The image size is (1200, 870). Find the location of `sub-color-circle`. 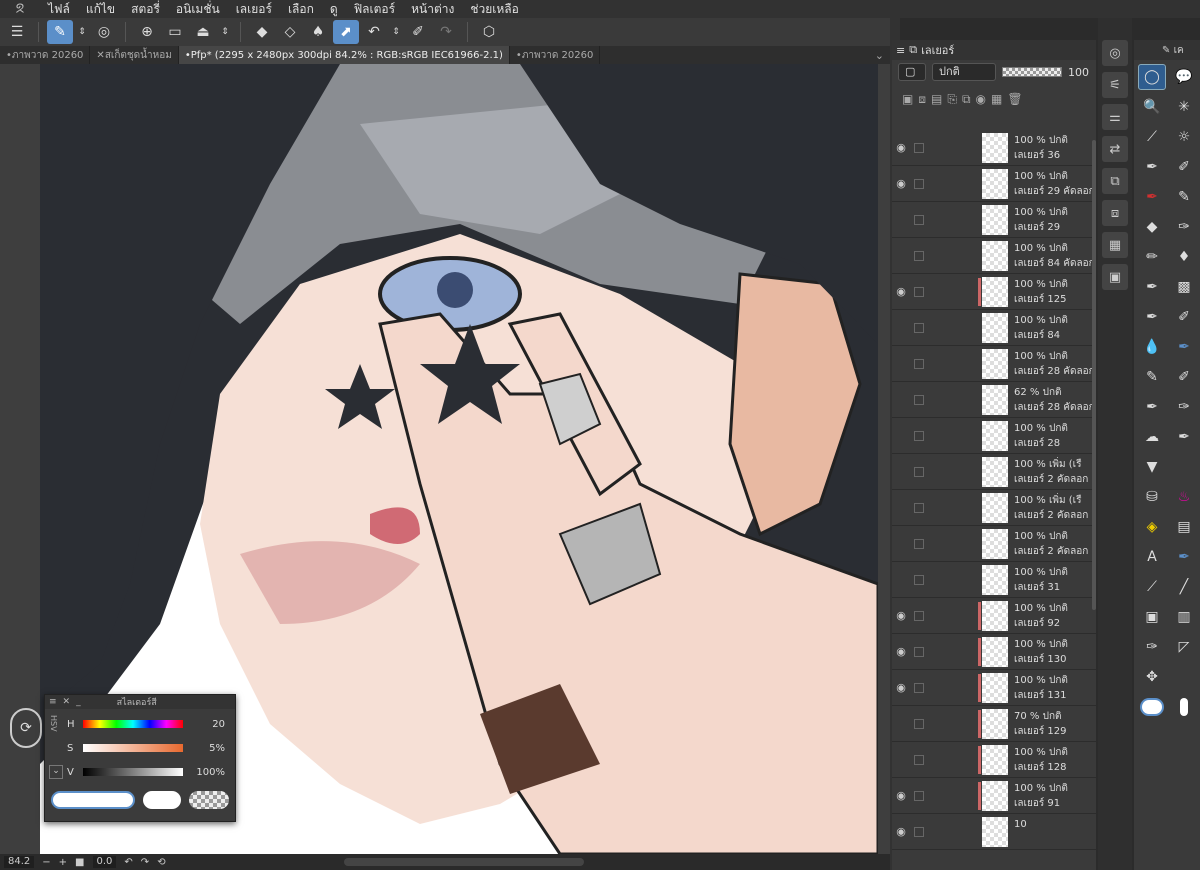

sub-color-circle is located at coordinates (1184, 707).